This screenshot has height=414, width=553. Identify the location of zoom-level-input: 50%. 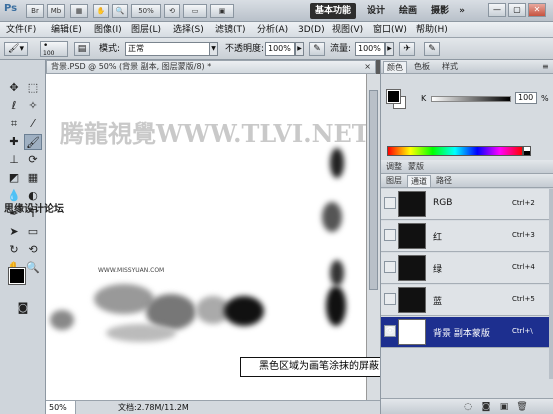
(61, 407).